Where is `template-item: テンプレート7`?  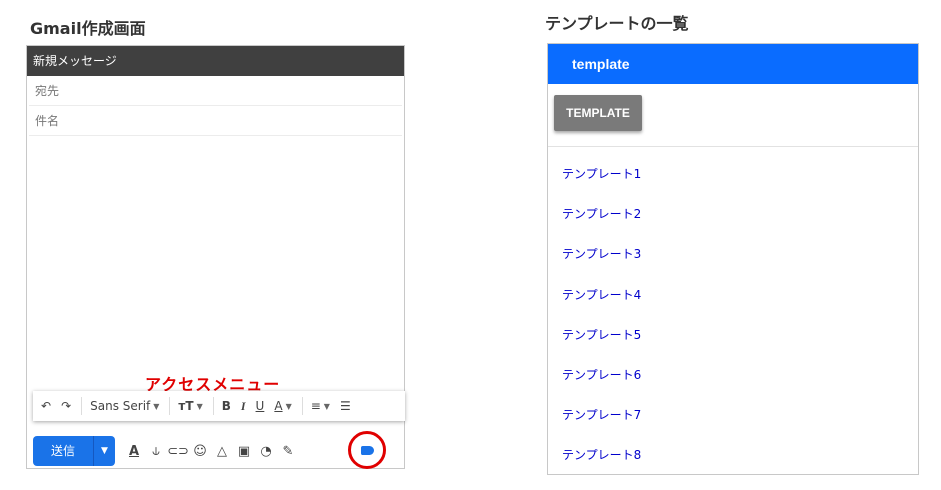
template-item: テンプレート7 is located at coordinates (733, 415).